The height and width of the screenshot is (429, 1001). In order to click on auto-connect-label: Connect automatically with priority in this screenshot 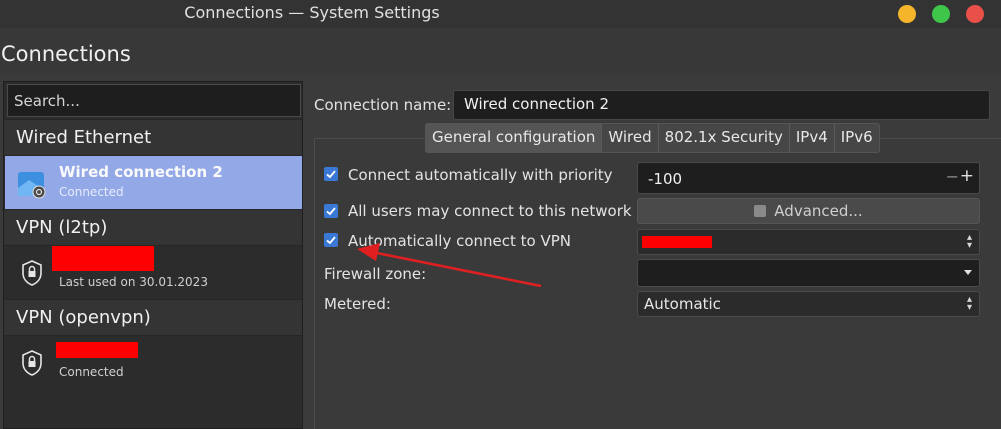, I will do `click(480, 175)`.